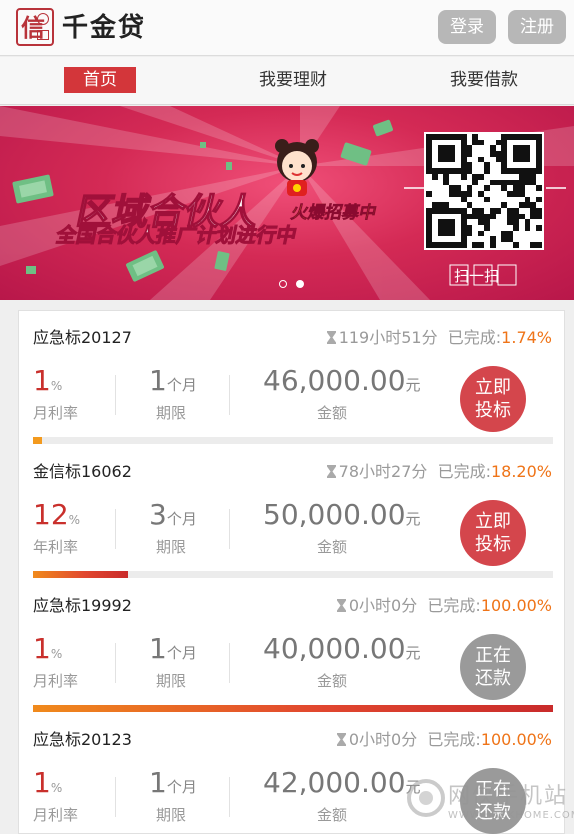 This screenshot has height=834, width=574. Describe the element at coordinates (51, 514) in the screenshot. I see `rate-value: 12` at that location.